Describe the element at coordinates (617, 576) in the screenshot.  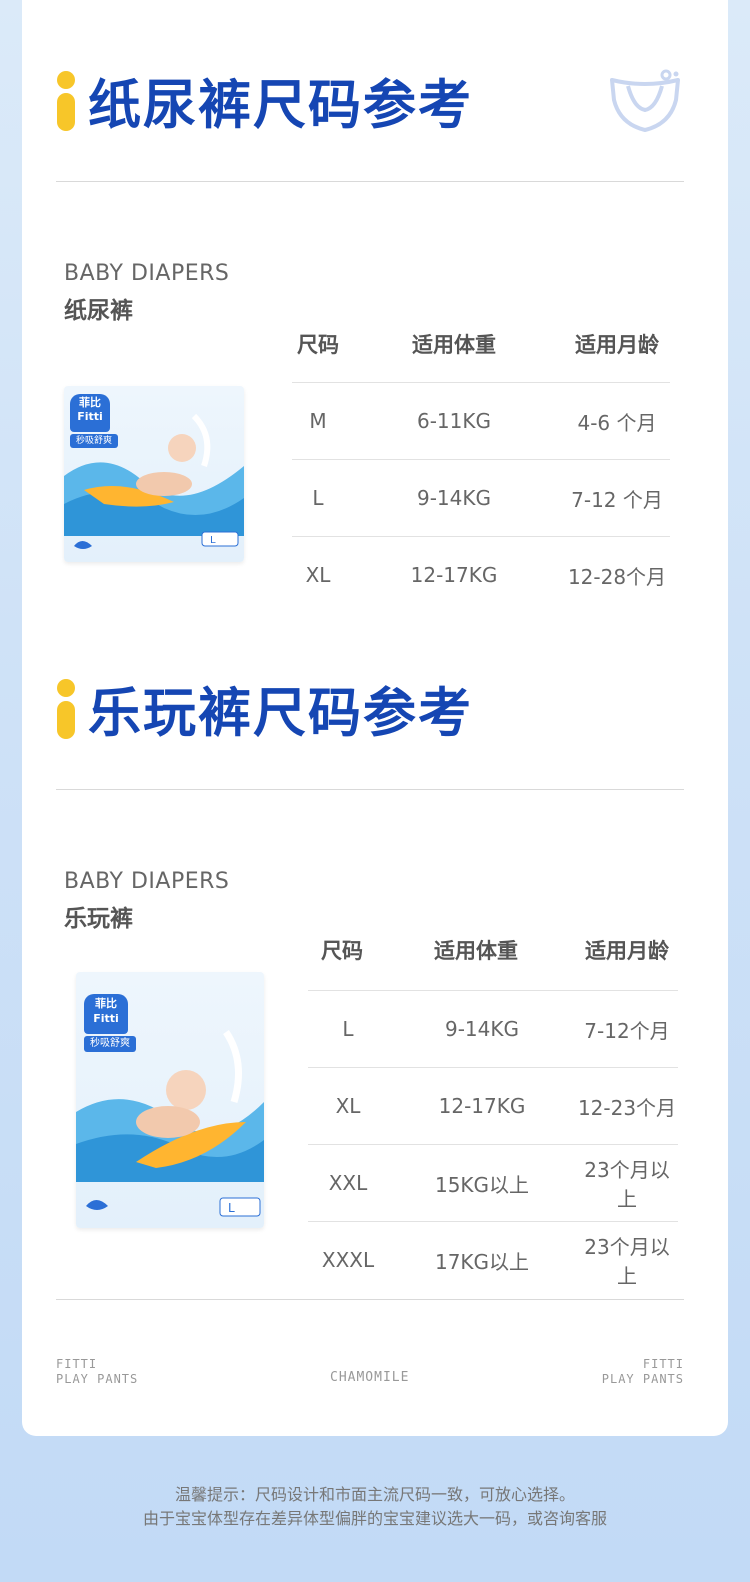
I see `cell-age: 12-28个月` at that location.